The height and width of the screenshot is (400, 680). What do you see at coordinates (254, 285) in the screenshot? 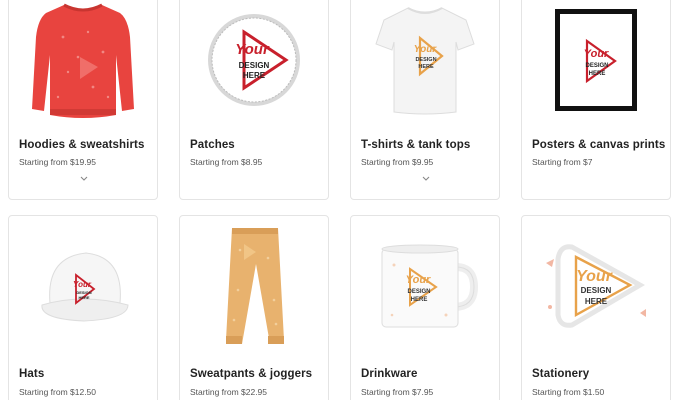
I see `sweatpants-icon` at bounding box center [254, 285].